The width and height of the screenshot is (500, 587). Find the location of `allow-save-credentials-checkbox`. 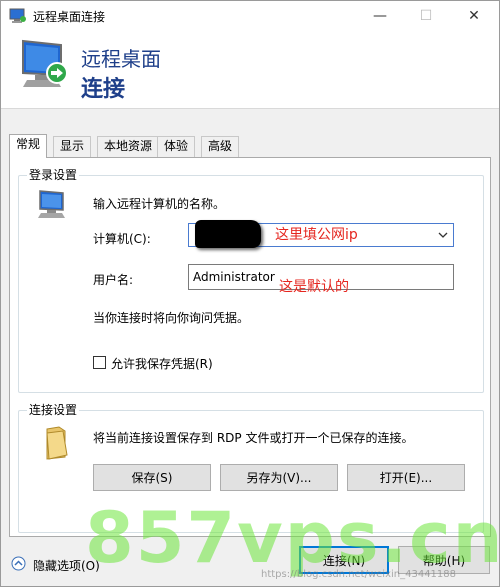

allow-save-credentials-checkbox is located at coordinates (99, 362).